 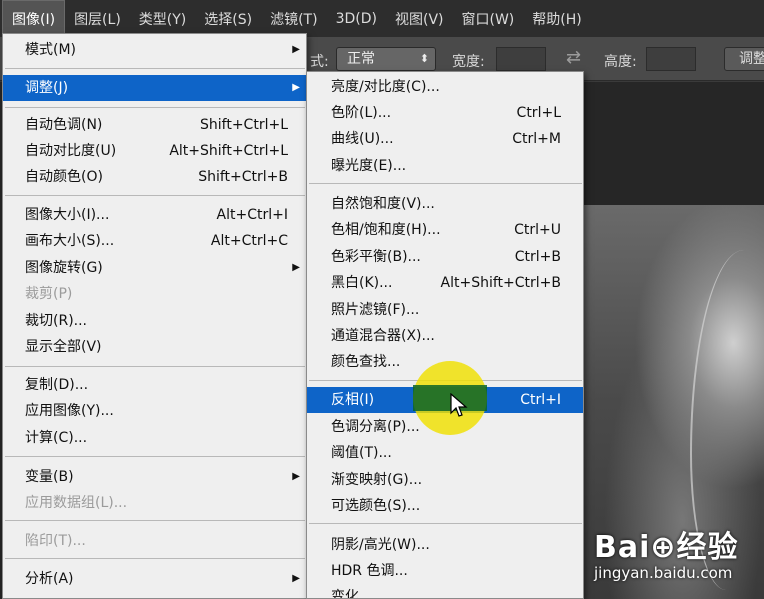 I want to click on menu-window: 窗口(W), so click(x=488, y=18).